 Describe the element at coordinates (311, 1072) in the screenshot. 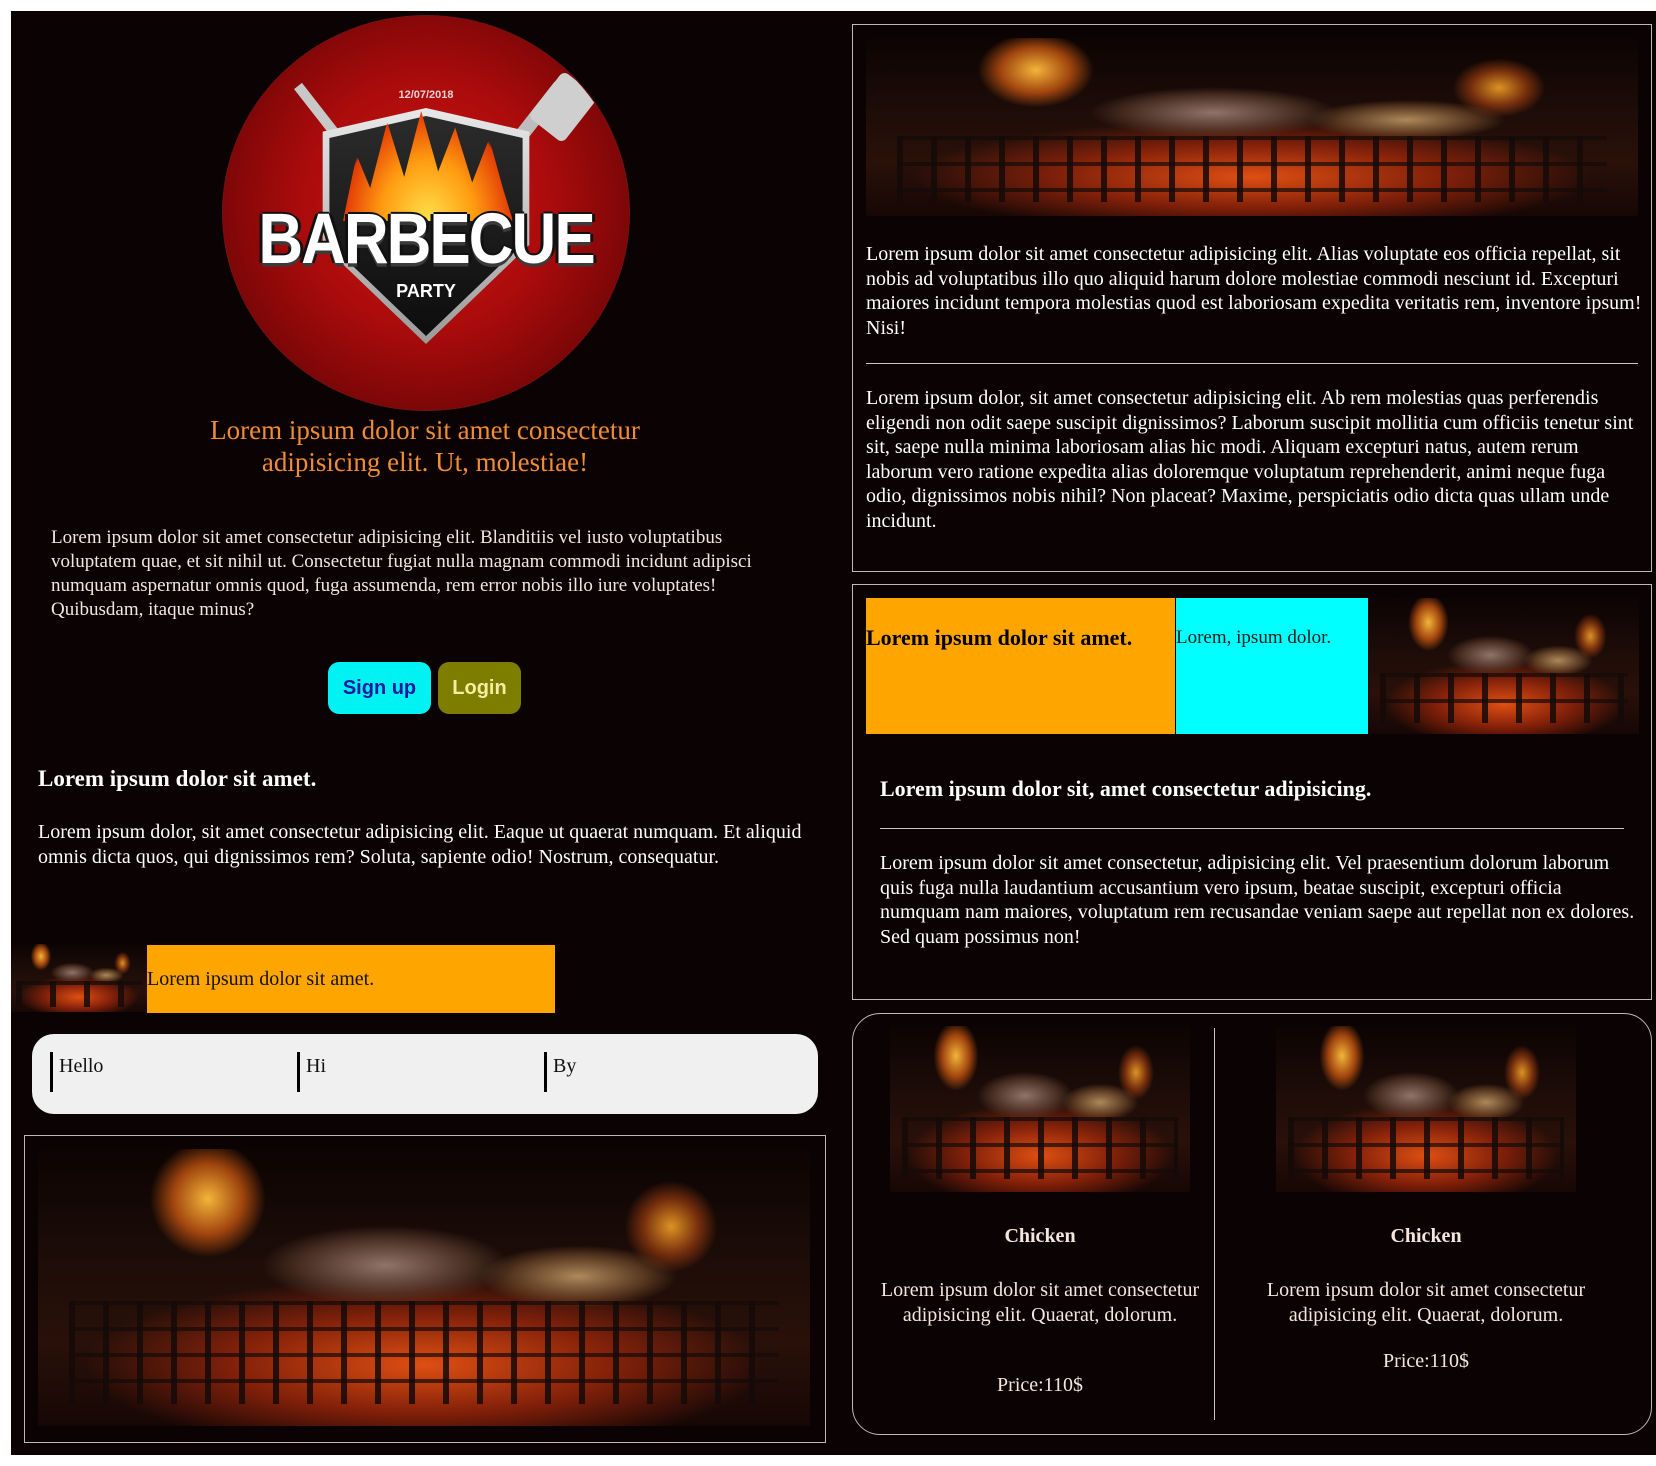

I see `nav-item-hi: Hi` at that location.